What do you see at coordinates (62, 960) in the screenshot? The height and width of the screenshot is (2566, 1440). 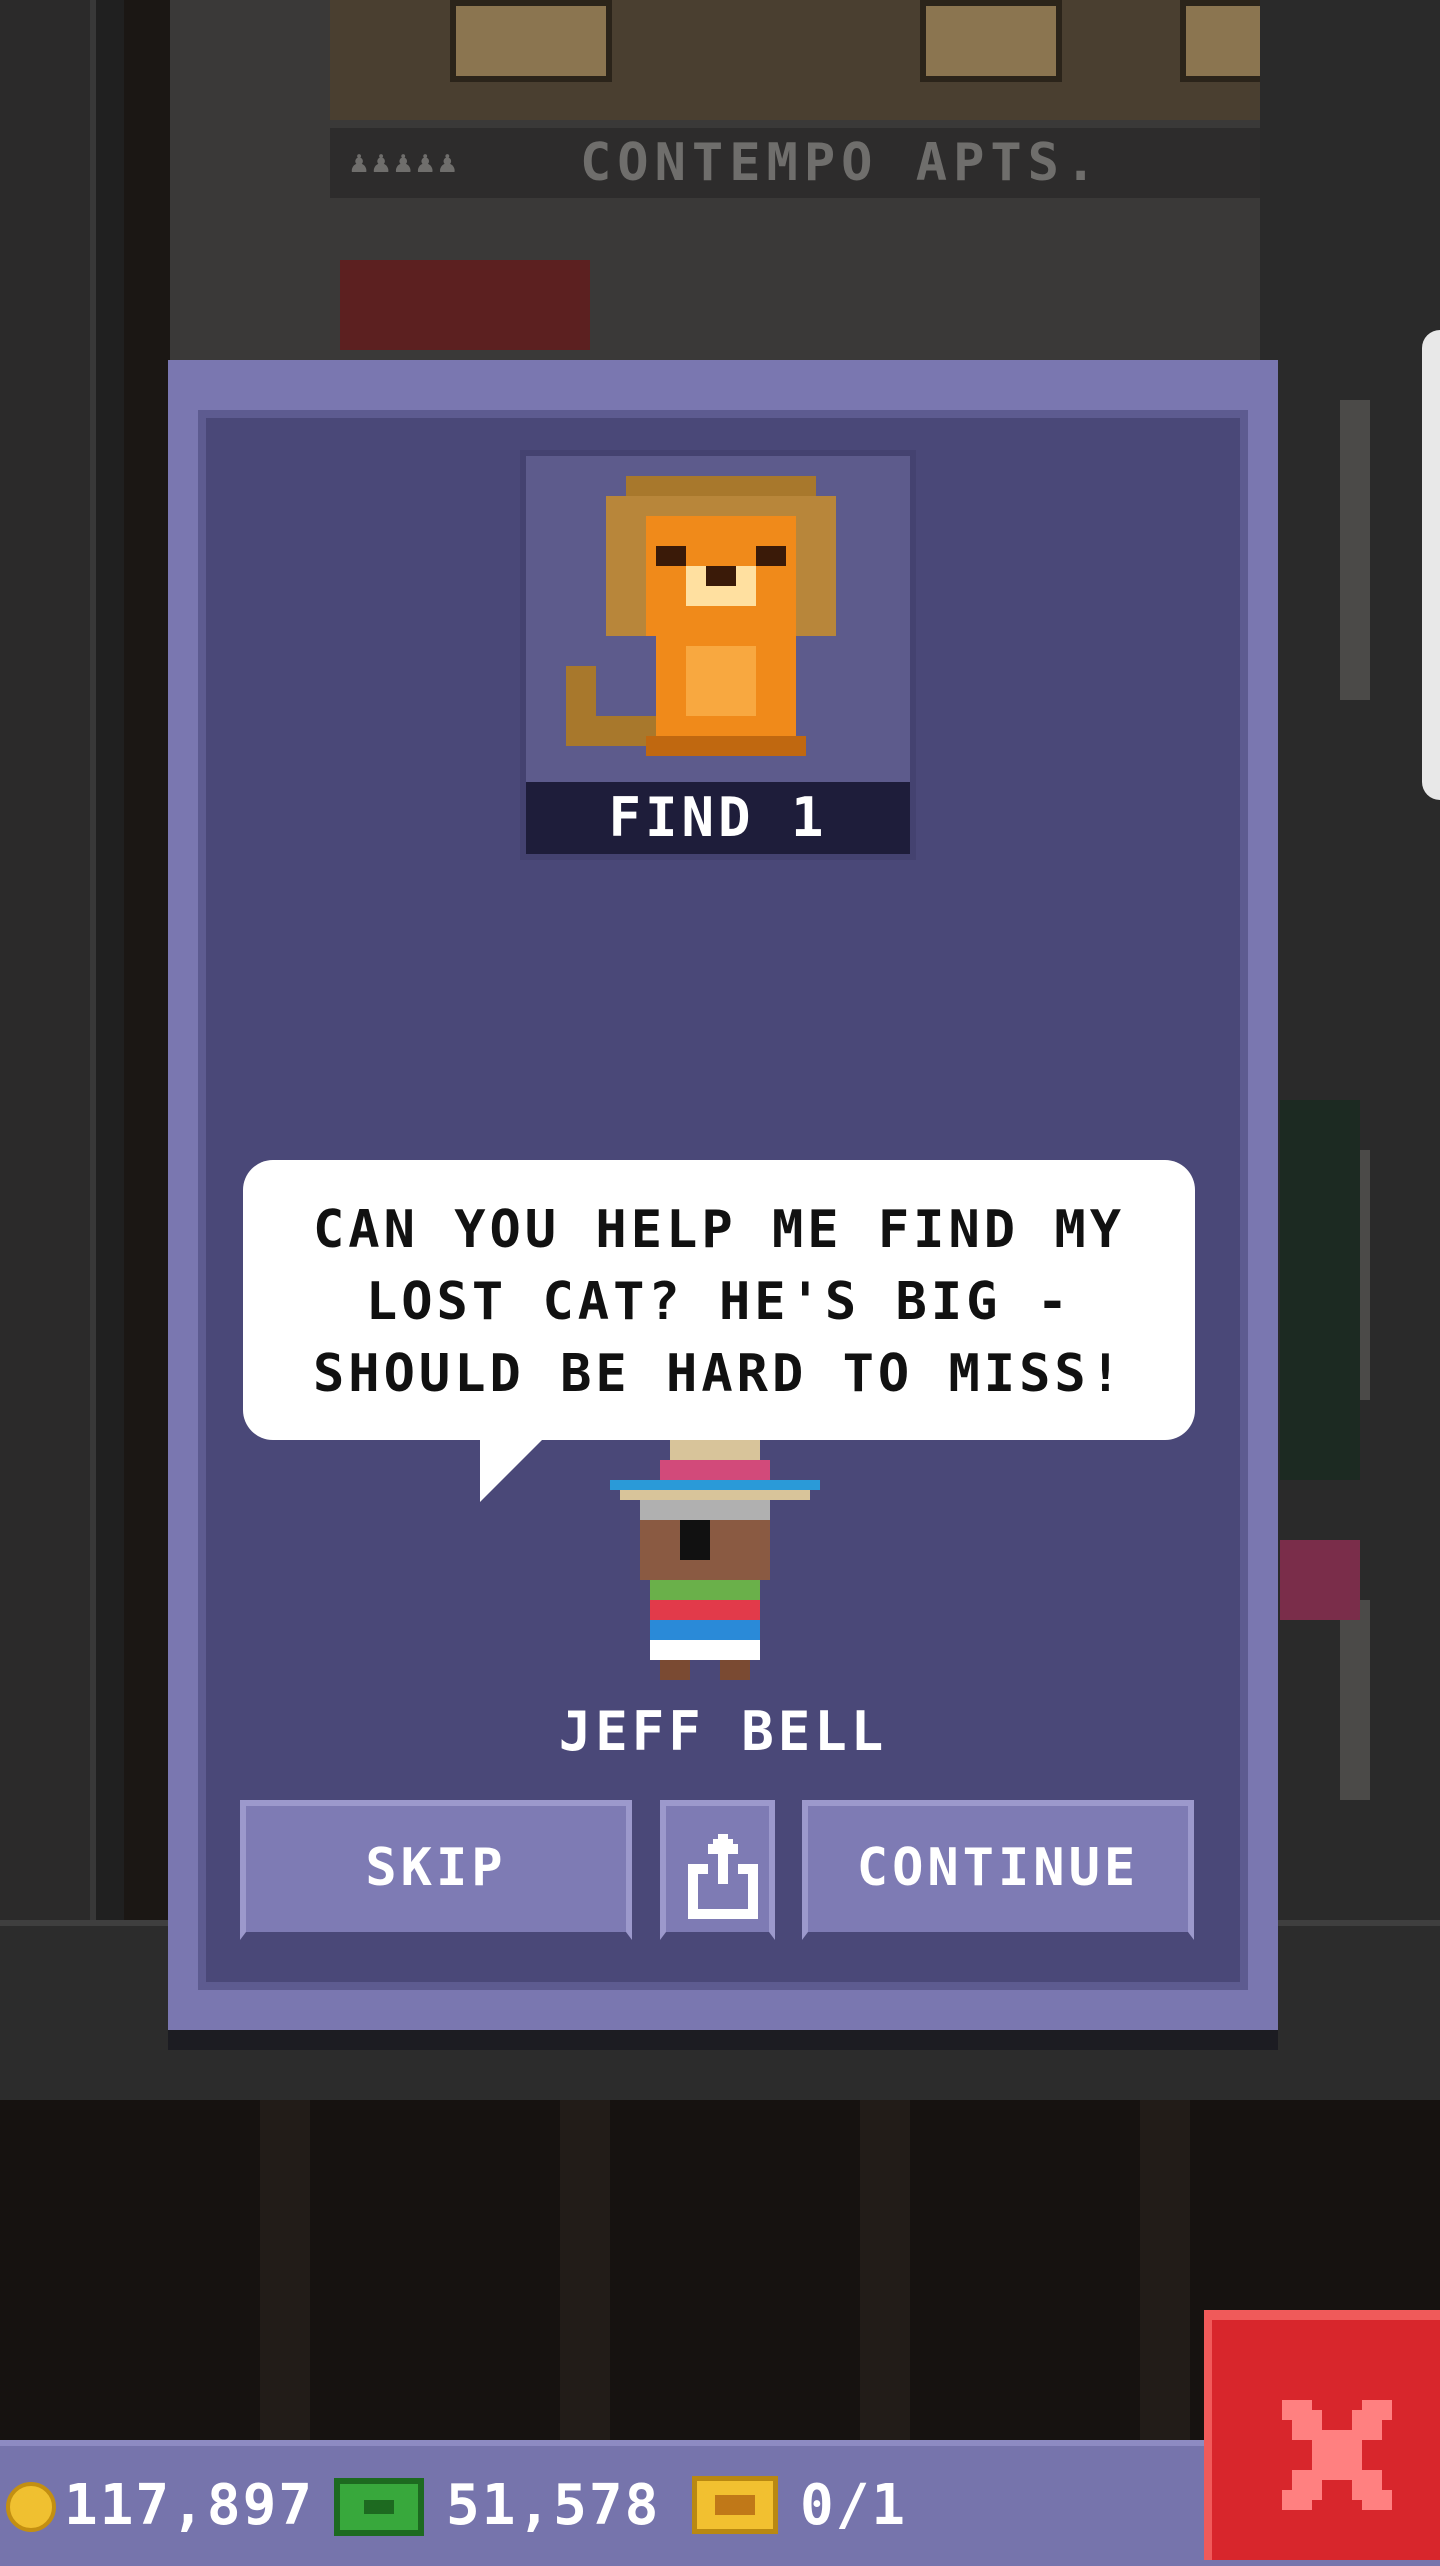 I see `tower-left-wall` at bounding box center [62, 960].